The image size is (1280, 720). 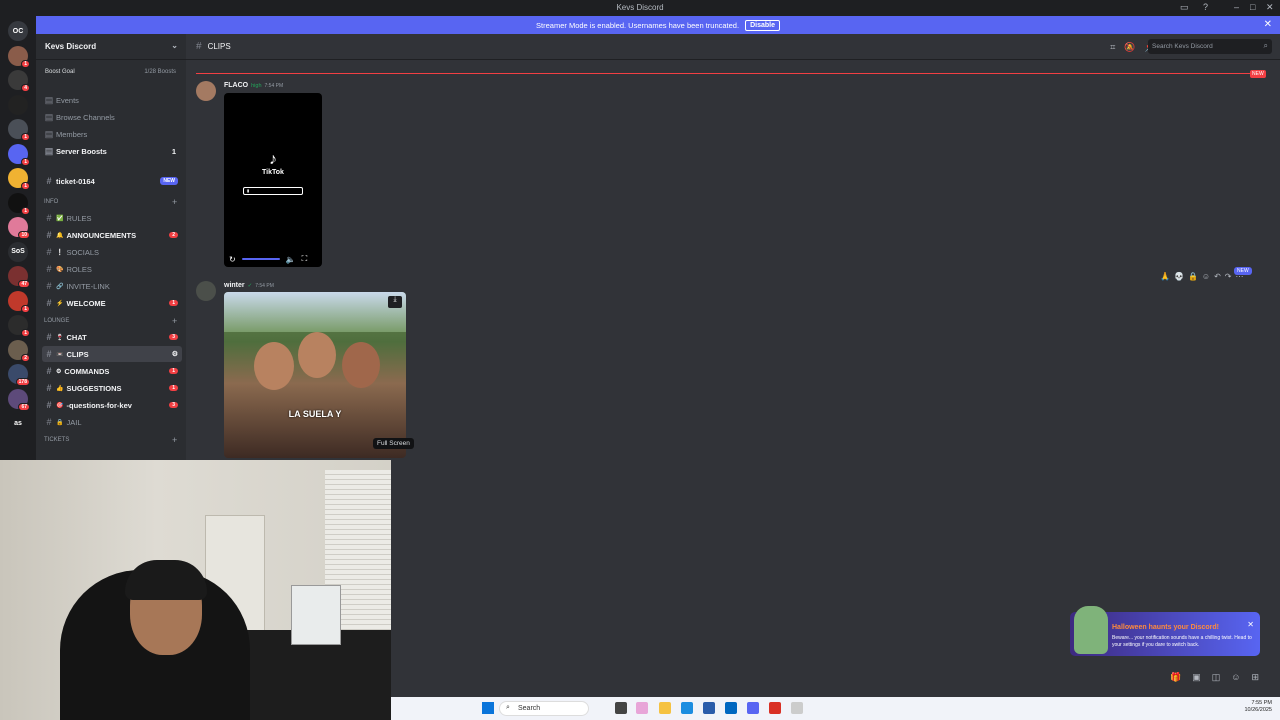 I want to click on server-icon: 67, so click(x=19, y=399).